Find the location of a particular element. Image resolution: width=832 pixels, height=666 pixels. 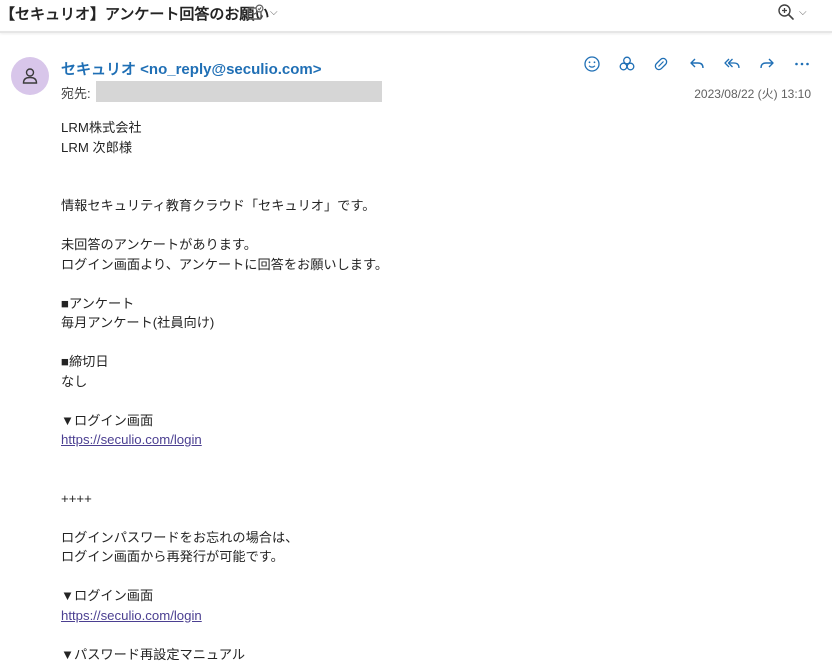

reply-button is located at coordinates (697, 64).